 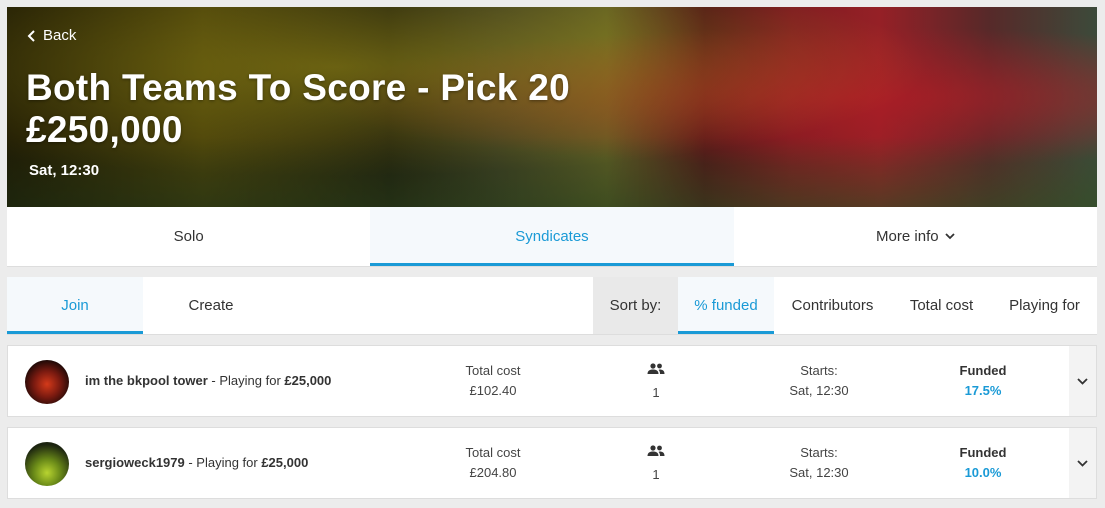 I want to click on tab-join-label: Join, so click(x=75, y=305).